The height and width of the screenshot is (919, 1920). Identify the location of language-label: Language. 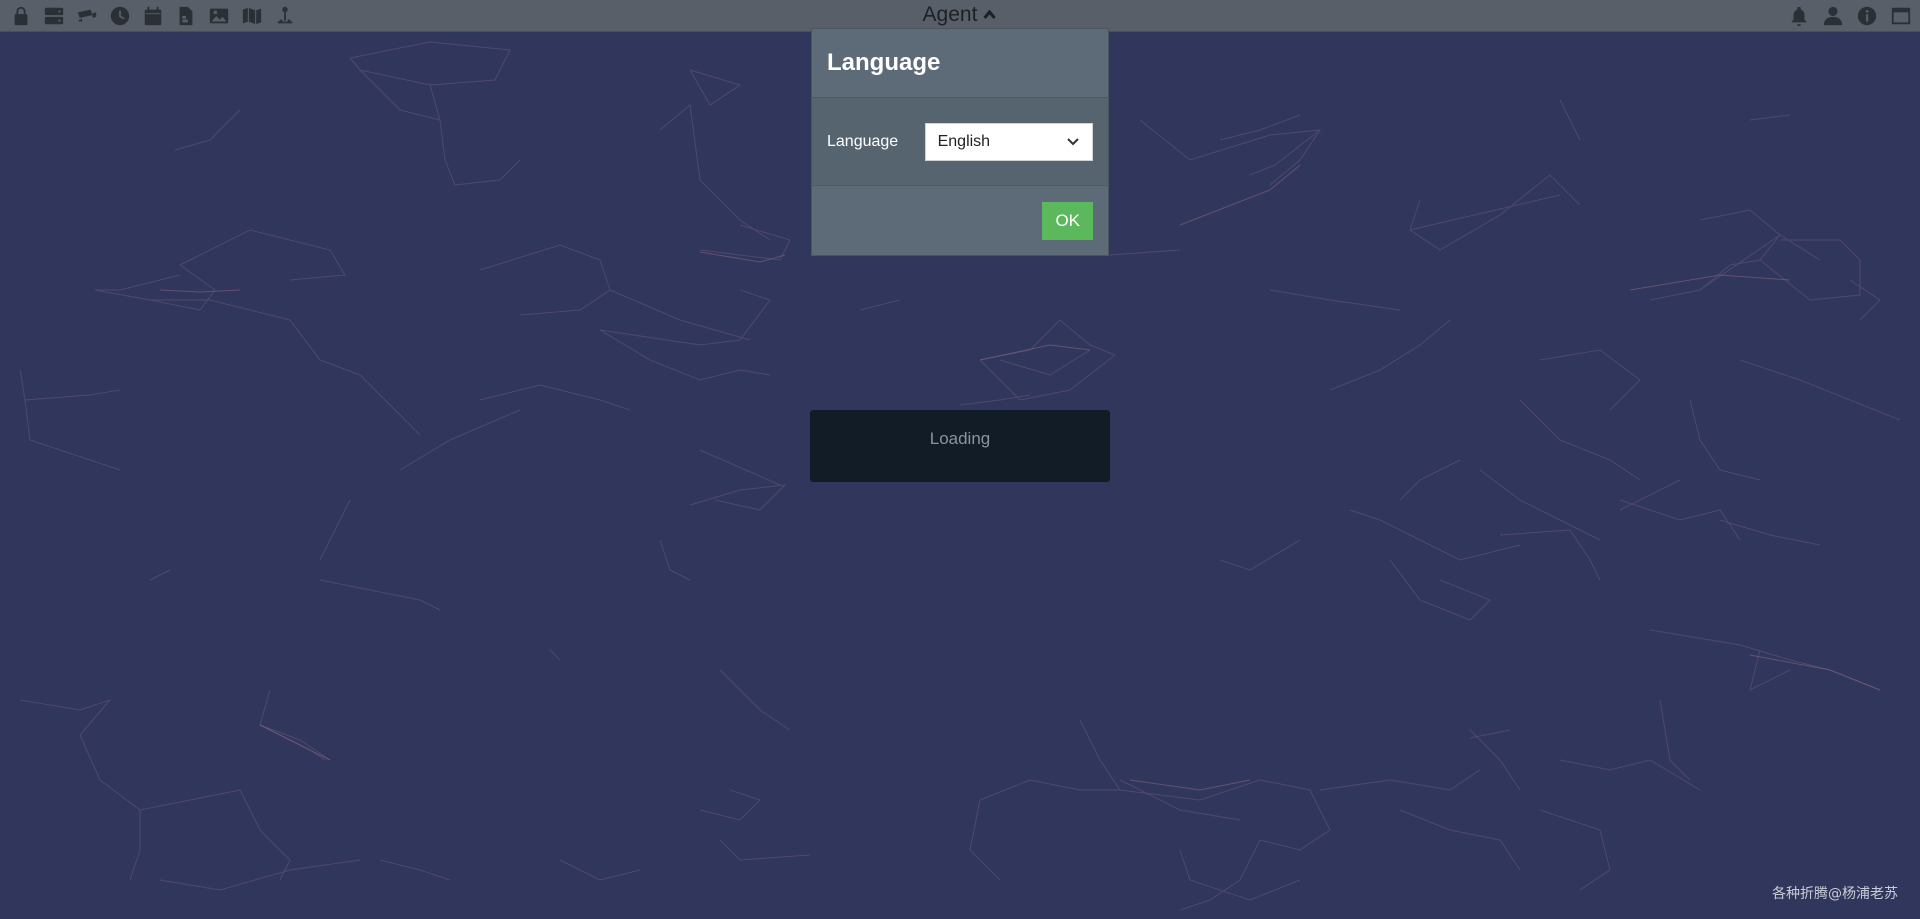
(863, 141).